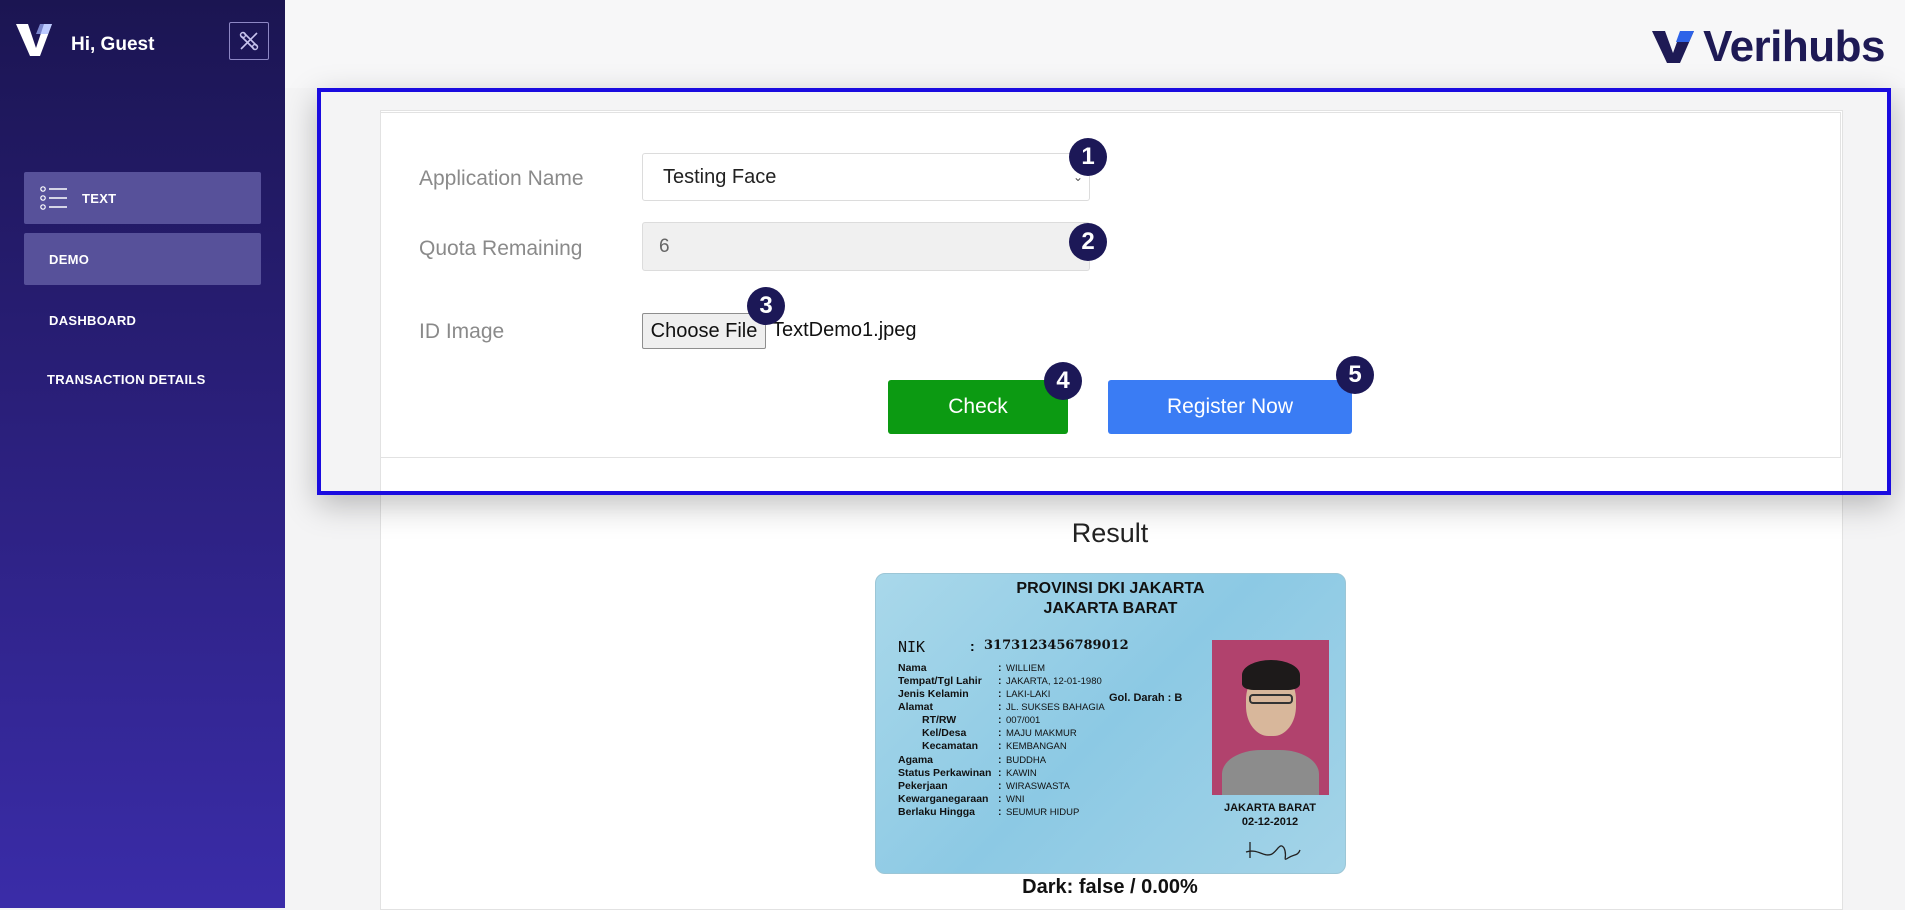  Describe the element at coordinates (664, 246) in the screenshot. I see `quota-remaining-value: 6` at that location.